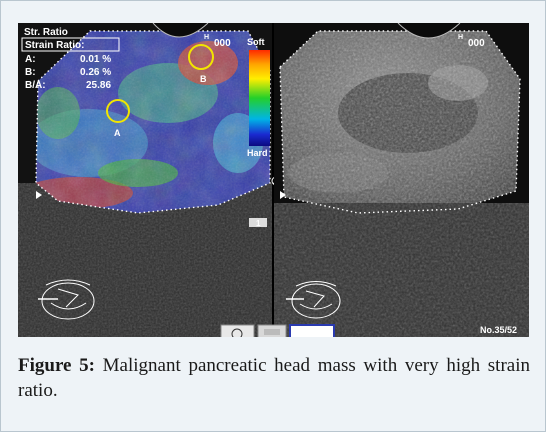  What do you see at coordinates (46, 32) in the screenshot?
I see `overlay-title: Str. Ratio` at bounding box center [46, 32].